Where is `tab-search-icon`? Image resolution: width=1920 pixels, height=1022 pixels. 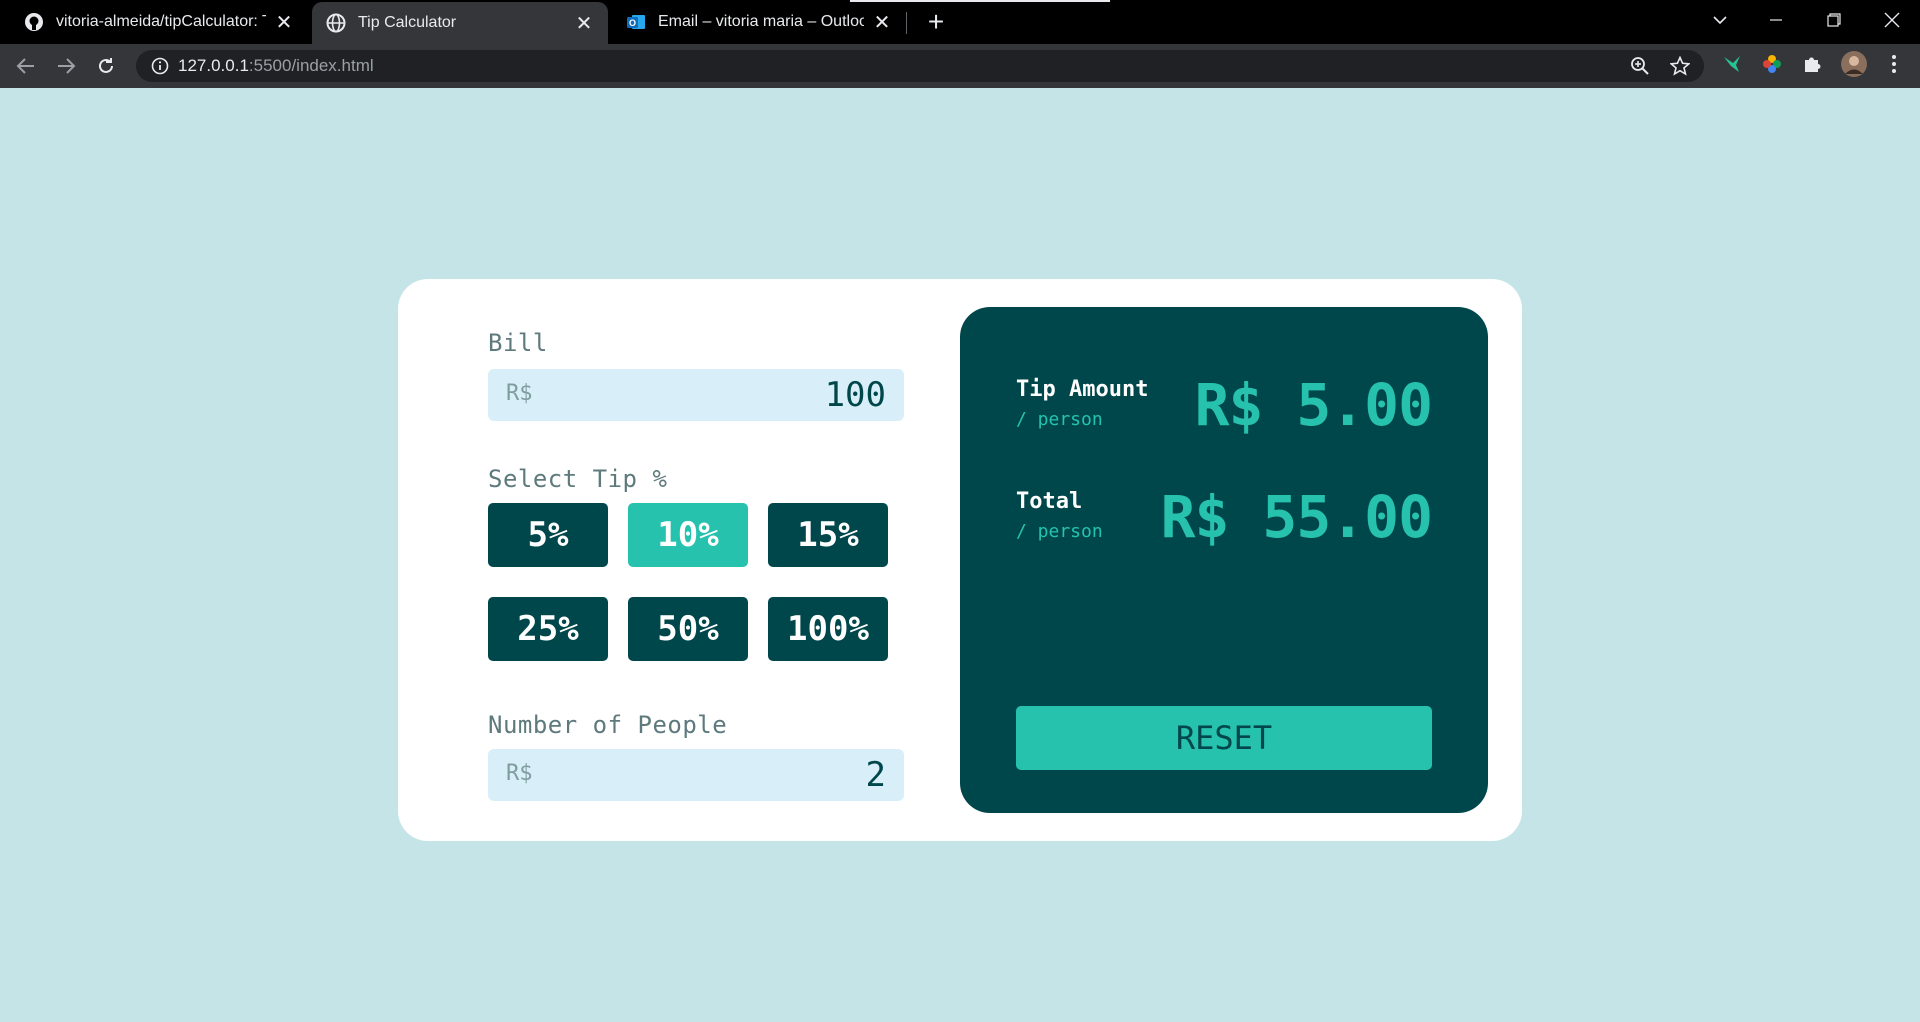
tab-search-icon is located at coordinates (1720, 20).